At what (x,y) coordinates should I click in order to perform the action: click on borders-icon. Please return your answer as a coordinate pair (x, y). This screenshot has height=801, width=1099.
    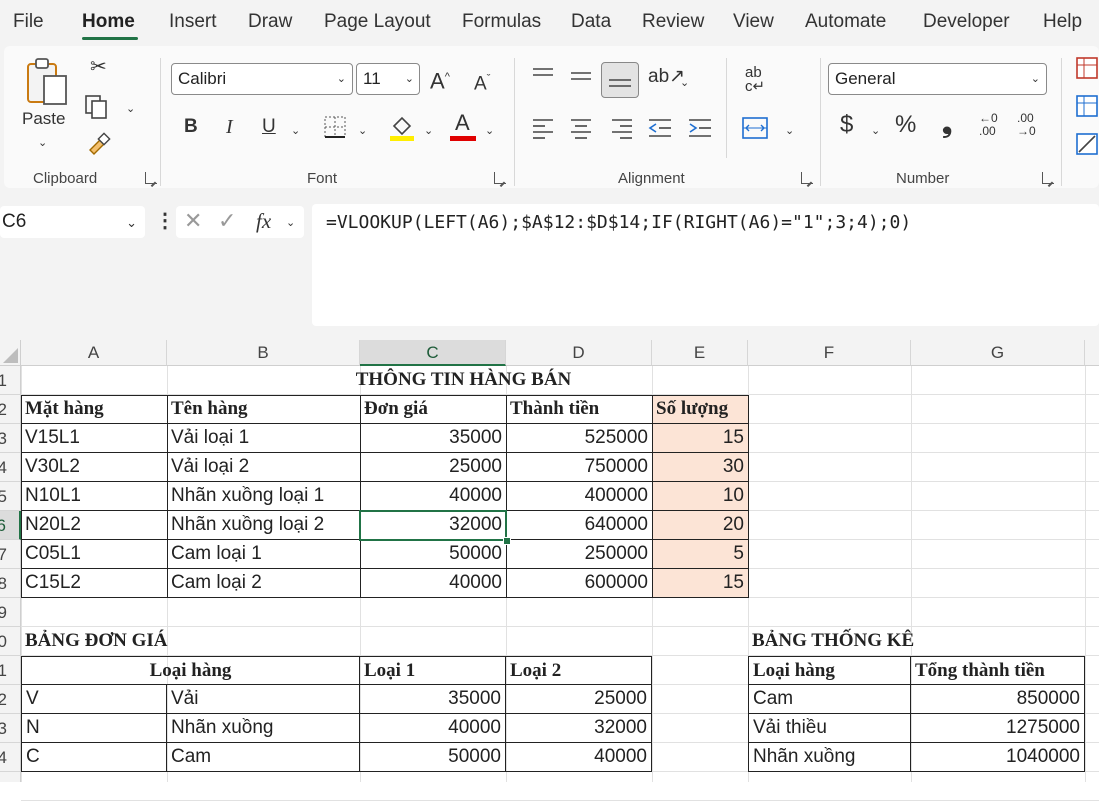
    Looking at the image, I should click on (335, 127).